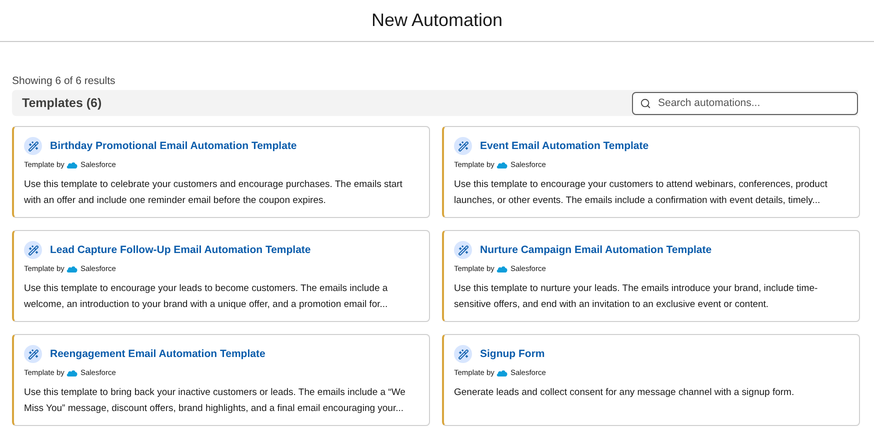 The image size is (874, 436). I want to click on section-title: Templates (6), so click(62, 103).